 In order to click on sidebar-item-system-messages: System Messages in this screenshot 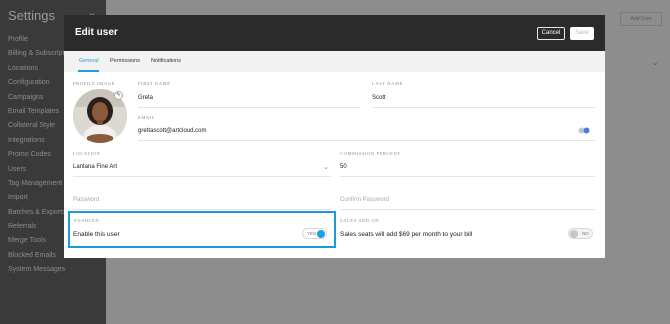, I will do `click(42, 272)`.